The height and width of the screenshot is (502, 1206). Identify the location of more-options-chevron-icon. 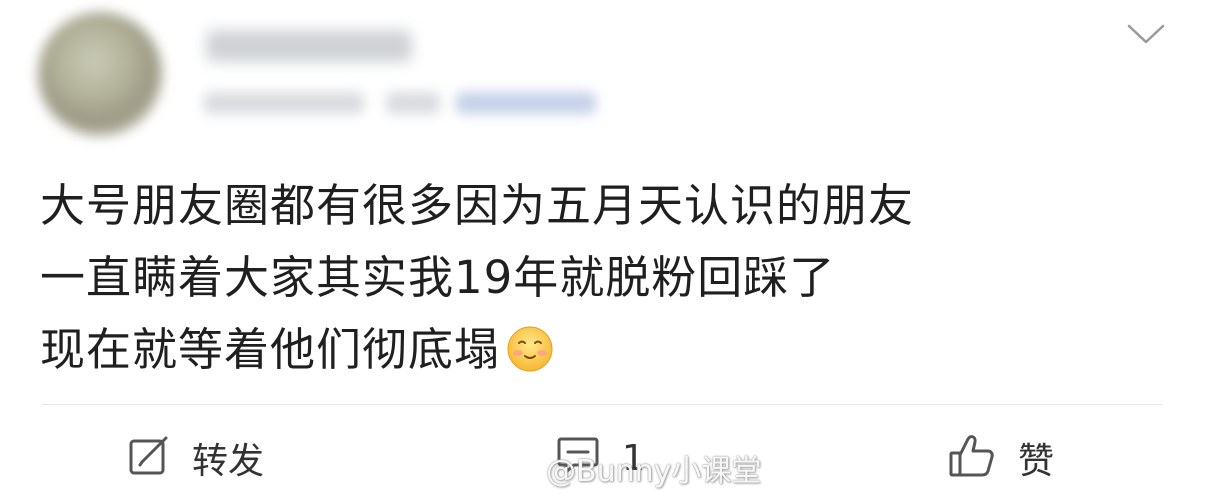
(1146, 34).